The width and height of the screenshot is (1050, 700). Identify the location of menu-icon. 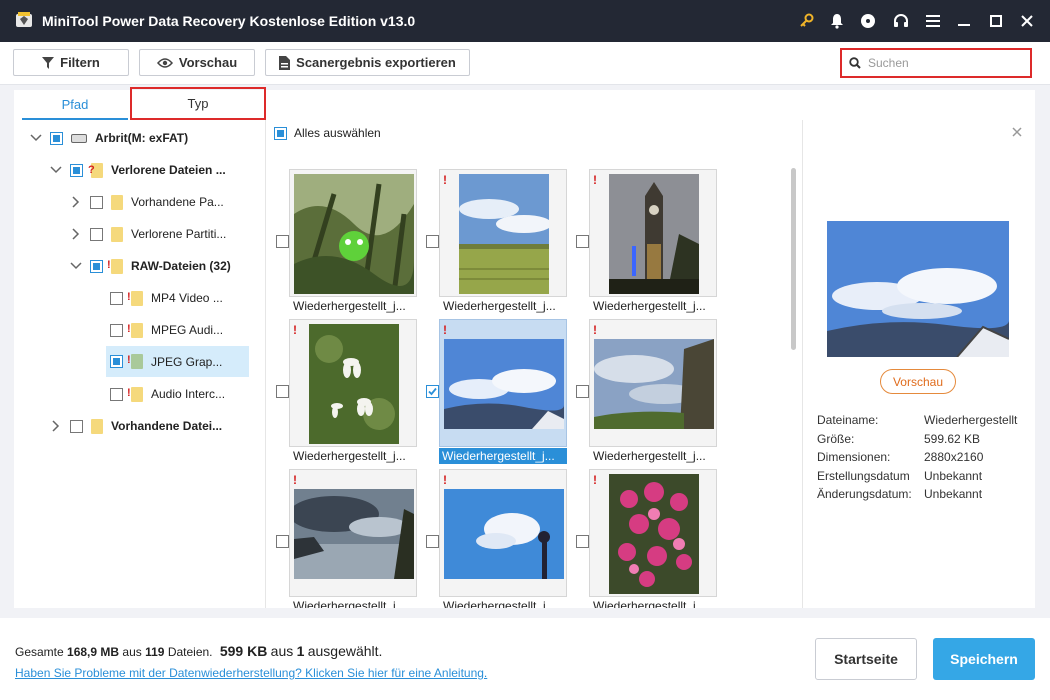
(933, 21).